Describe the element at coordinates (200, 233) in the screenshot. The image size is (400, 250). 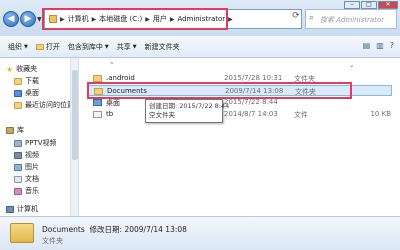
I see `details-pane: Documents 修改日期: 2009/7/14 13:08 文件夹` at that location.